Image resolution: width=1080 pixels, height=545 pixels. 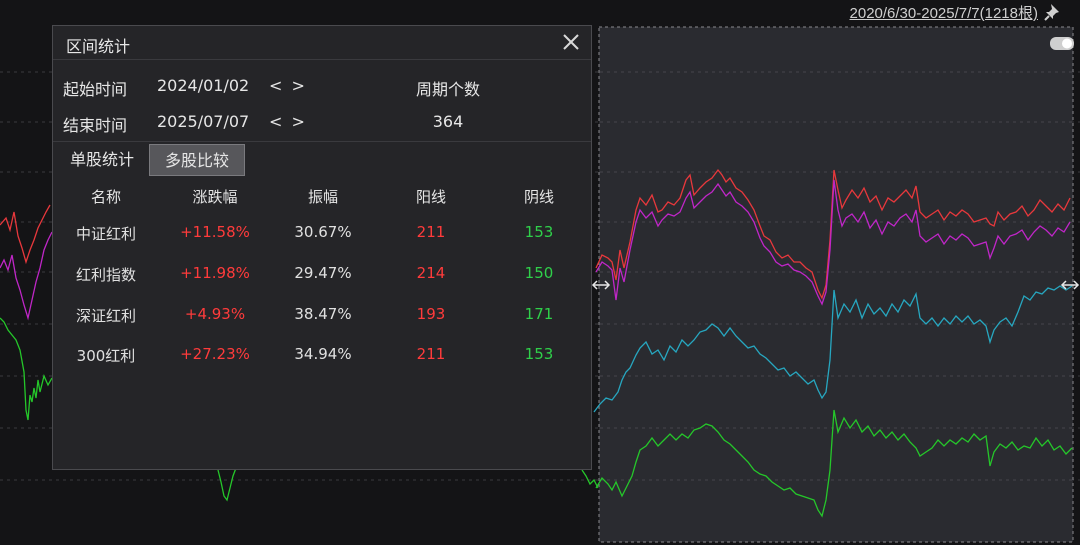 I want to click on row-name: 中证红利, so click(x=105, y=234).